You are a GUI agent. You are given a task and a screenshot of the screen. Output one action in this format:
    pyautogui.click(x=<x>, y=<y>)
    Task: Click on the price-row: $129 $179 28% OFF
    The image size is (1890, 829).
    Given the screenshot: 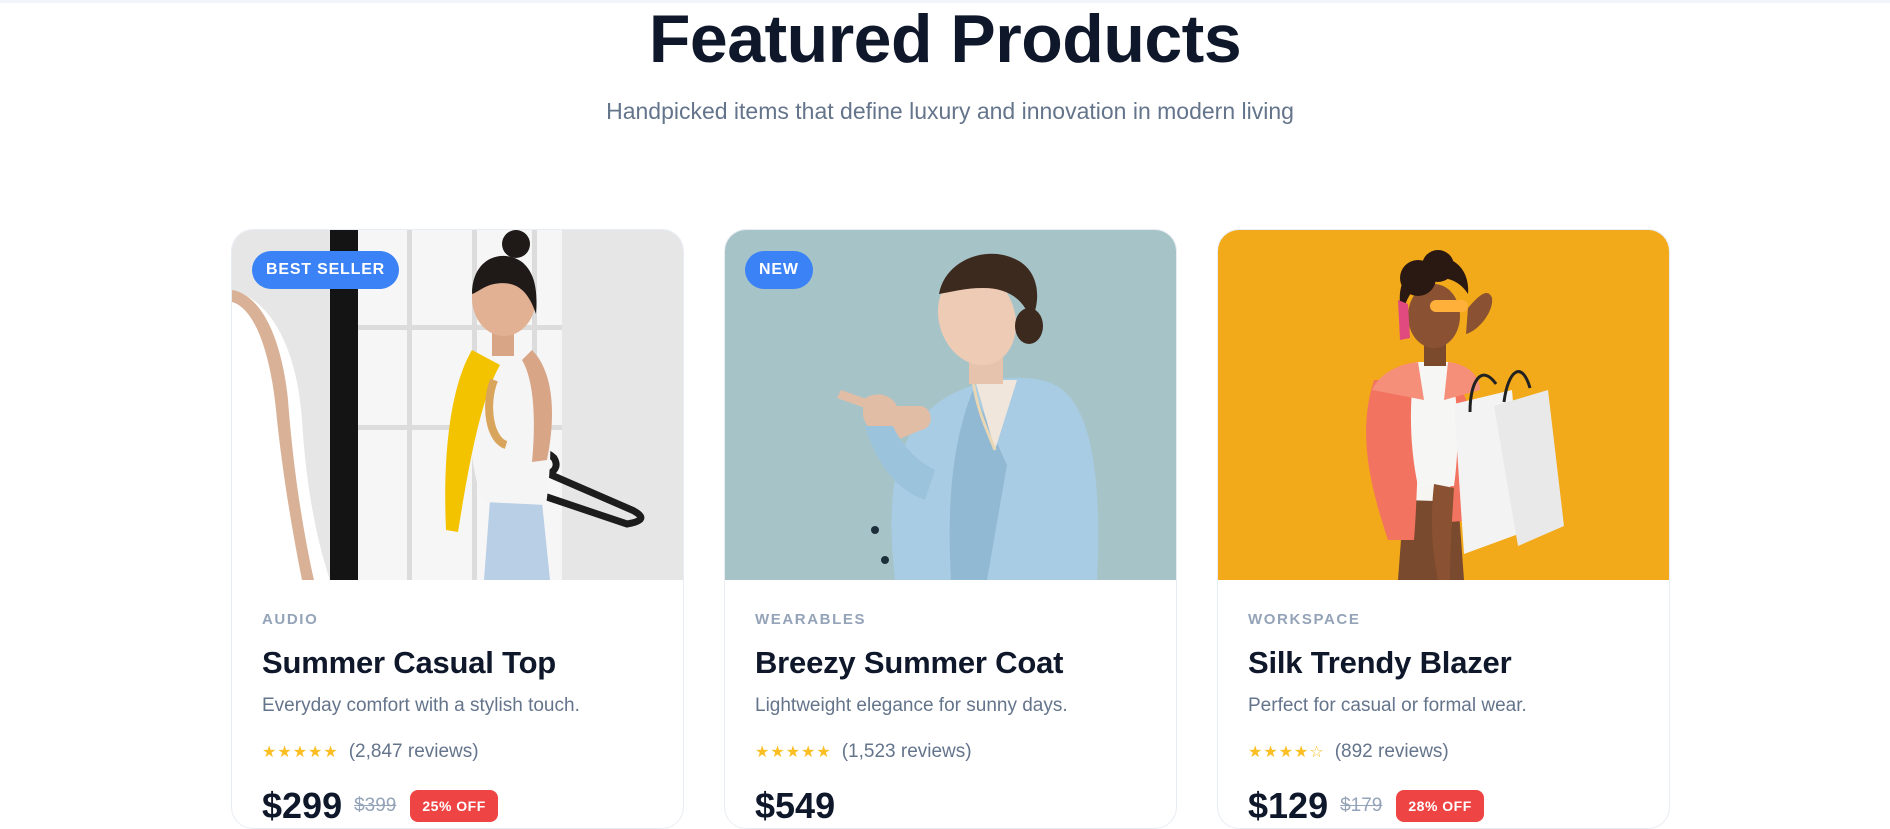 What is the action you would take?
    pyautogui.click(x=1443, y=805)
    